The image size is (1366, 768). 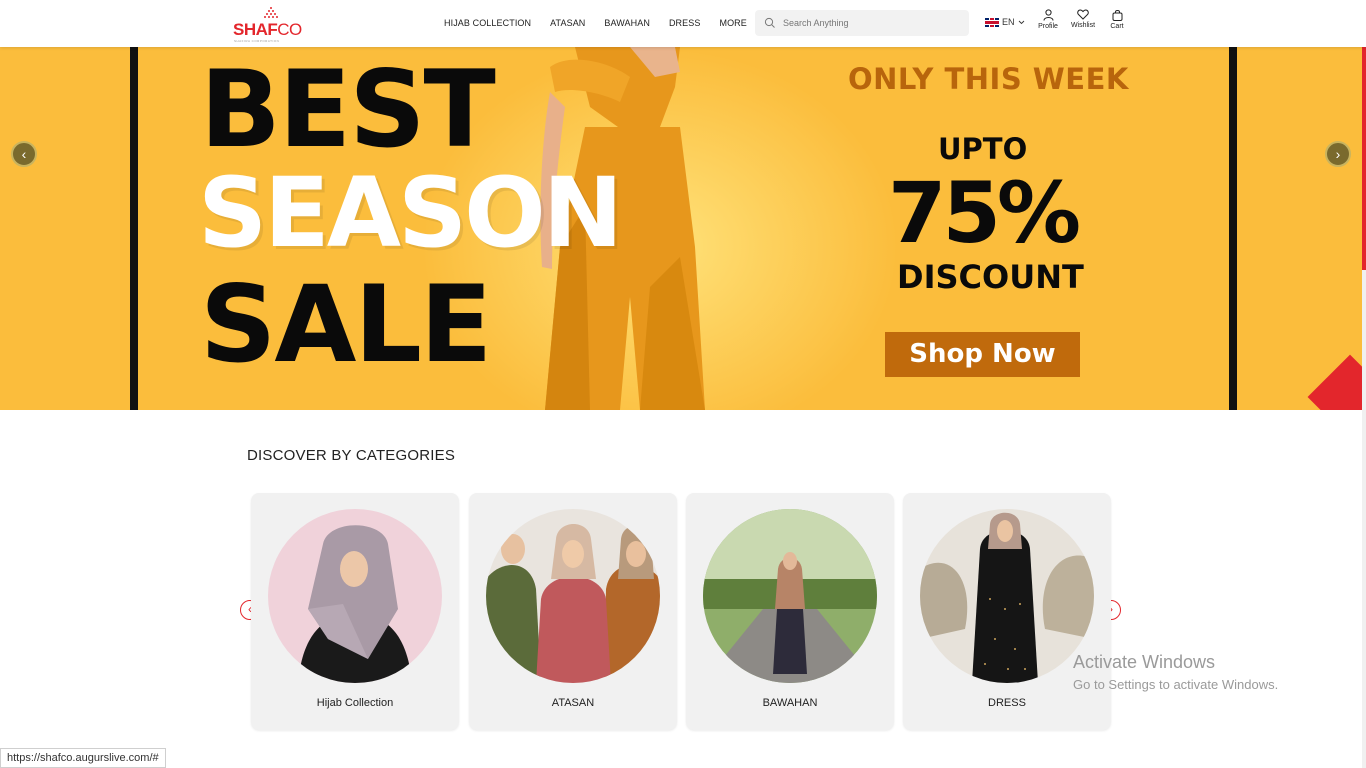 What do you see at coordinates (1364, 384) in the screenshot?
I see `page-scrollbar` at bounding box center [1364, 384].